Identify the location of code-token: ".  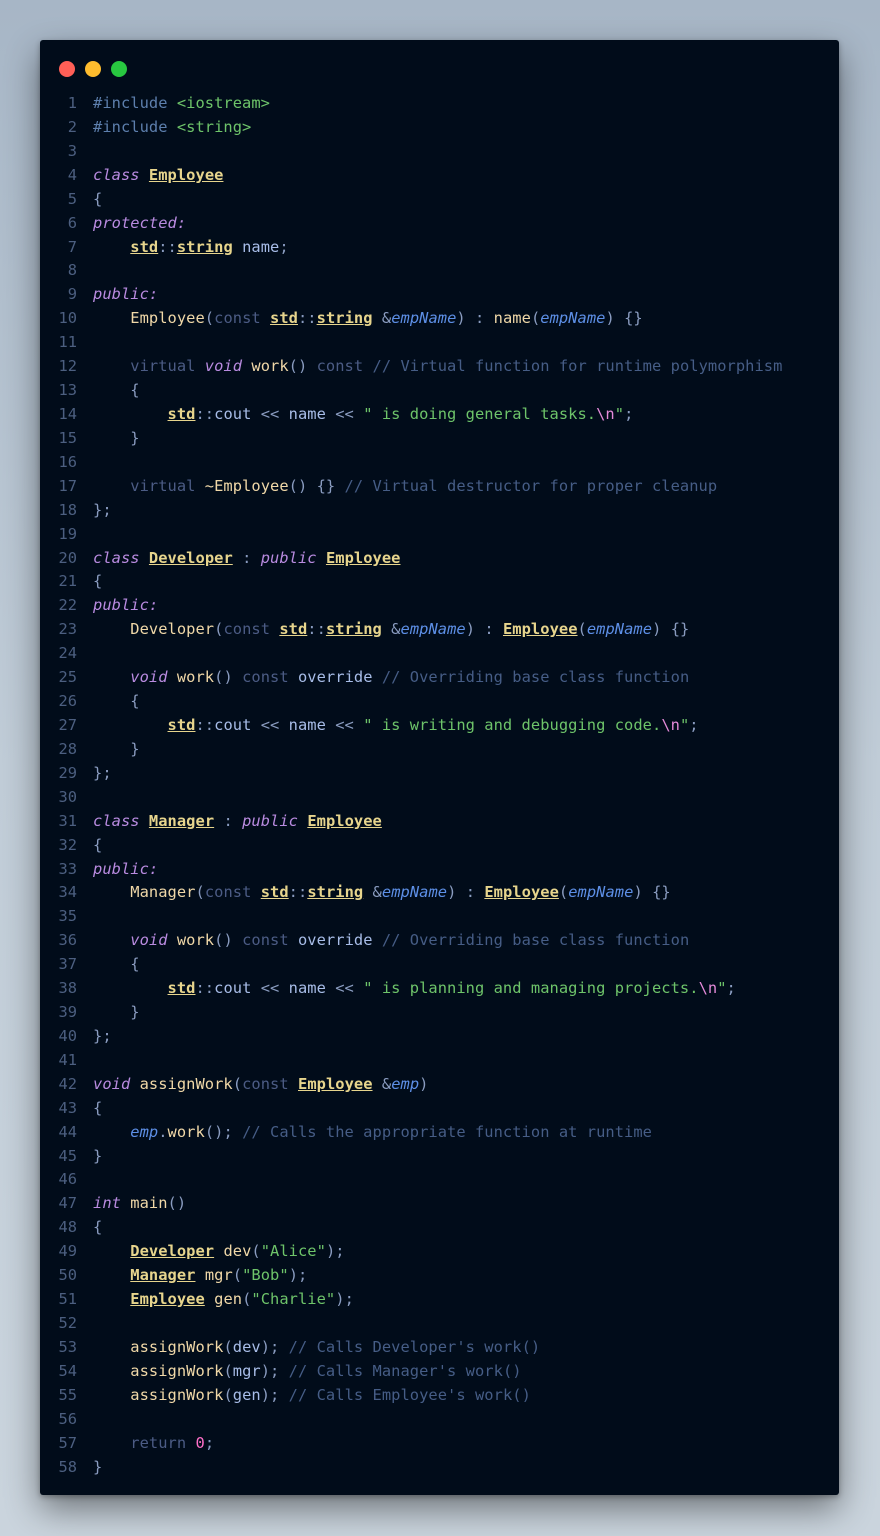
(722, 988).